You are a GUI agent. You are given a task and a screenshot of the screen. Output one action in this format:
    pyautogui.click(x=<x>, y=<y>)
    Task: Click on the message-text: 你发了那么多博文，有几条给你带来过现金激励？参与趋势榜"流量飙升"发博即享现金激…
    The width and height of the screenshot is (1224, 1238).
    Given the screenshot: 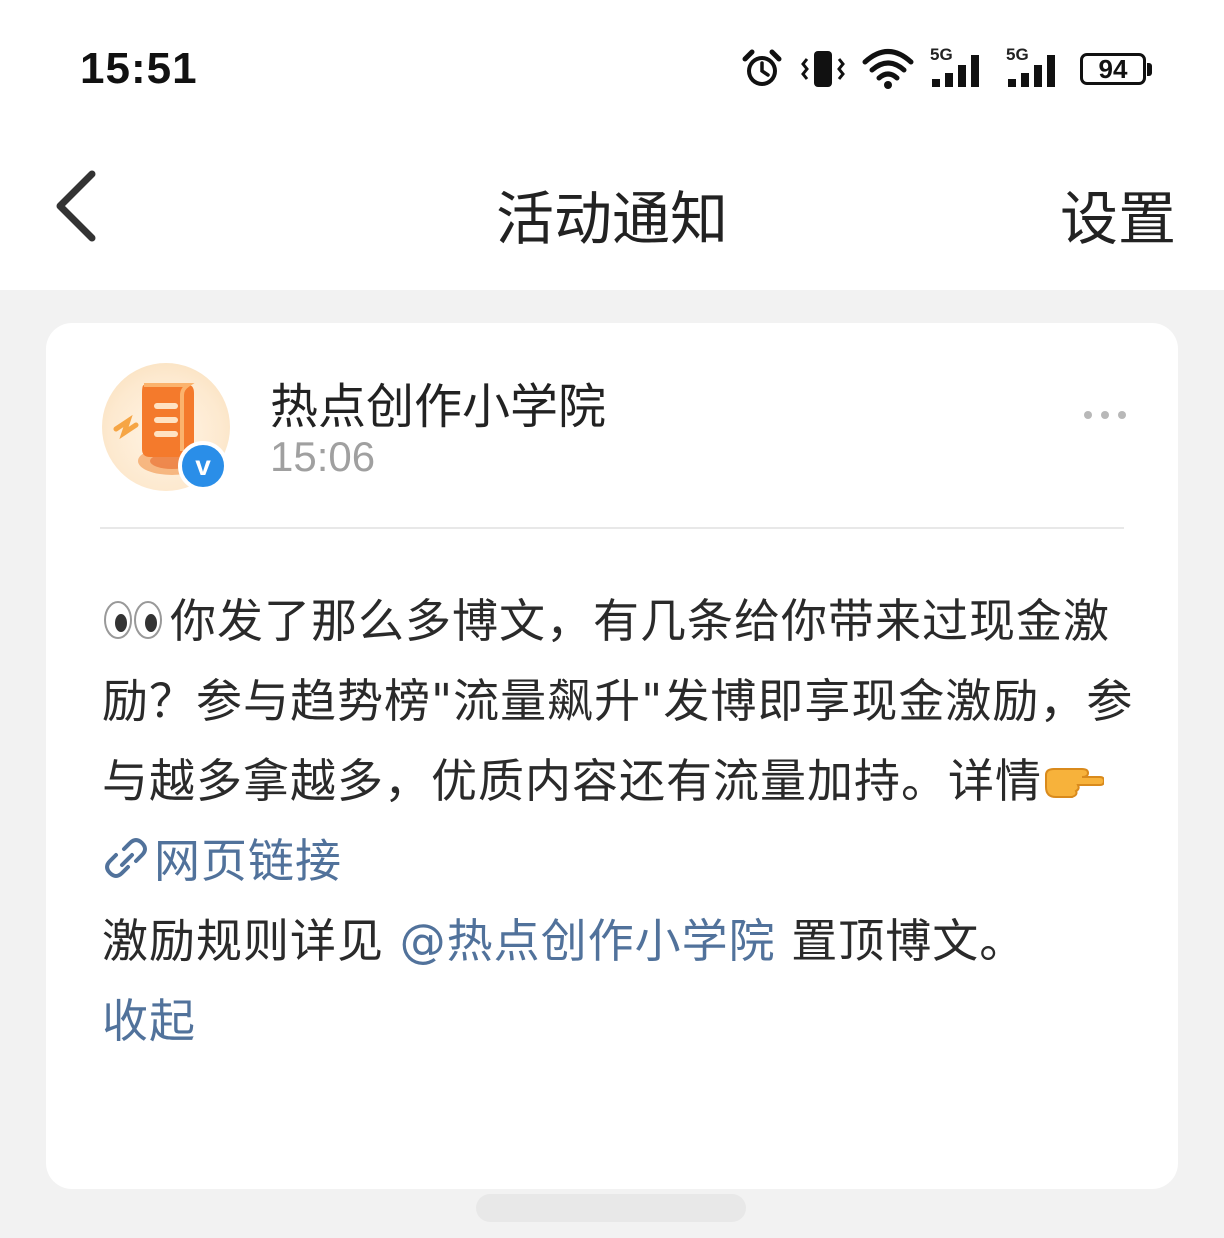 What is the action you would take?
    pyautogui.click(x=618, y=701)
    